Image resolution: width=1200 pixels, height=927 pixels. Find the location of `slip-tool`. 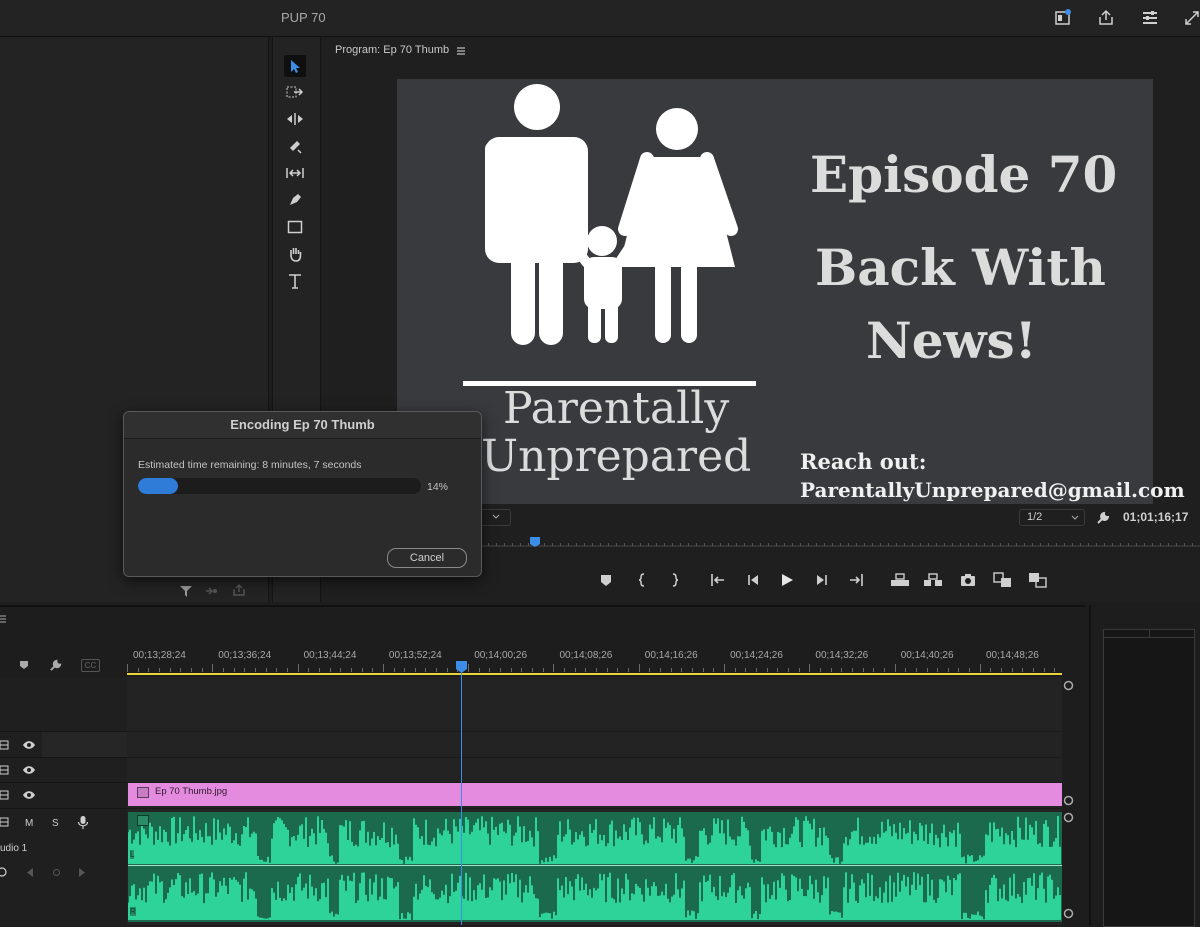

slip-tool is located at coordinates (295, 173).